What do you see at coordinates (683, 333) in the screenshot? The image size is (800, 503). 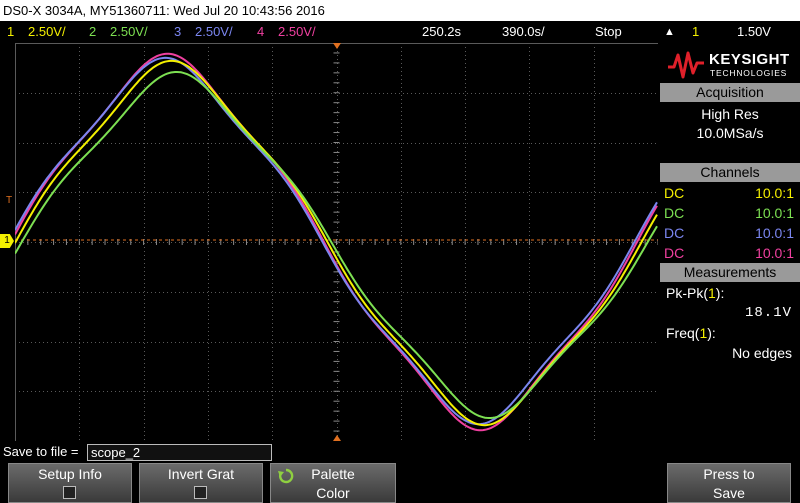 I see `measurement-2-name: Freq(` at bounding box center [683, 333].